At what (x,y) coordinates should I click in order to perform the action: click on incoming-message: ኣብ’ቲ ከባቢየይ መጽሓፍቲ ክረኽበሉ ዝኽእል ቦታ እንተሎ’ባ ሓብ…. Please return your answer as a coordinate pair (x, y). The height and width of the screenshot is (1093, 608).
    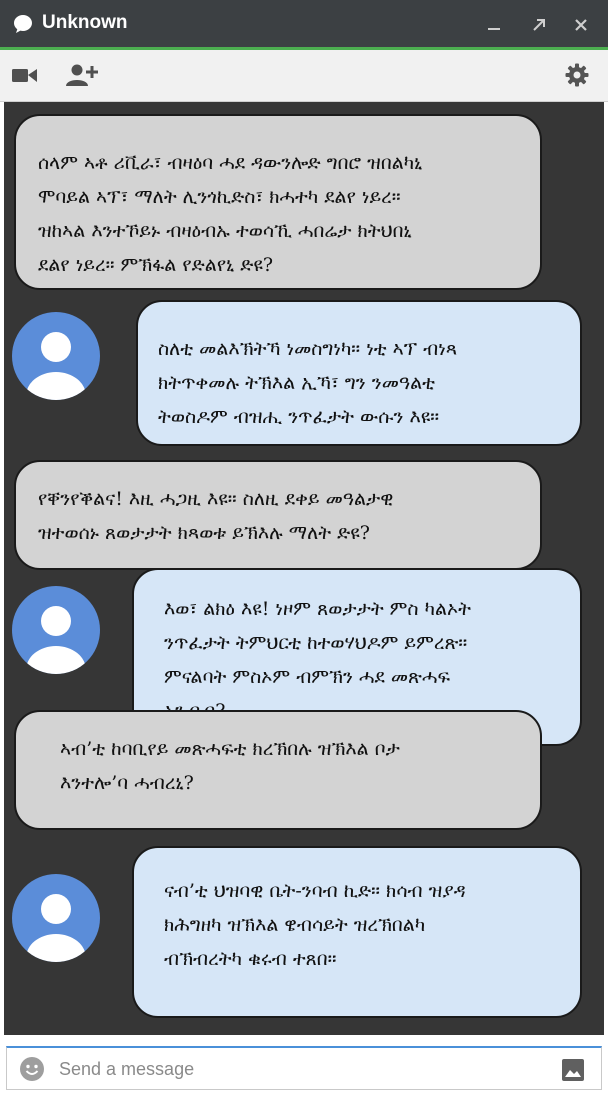
    Looking at the image, I should click on (278, 770).